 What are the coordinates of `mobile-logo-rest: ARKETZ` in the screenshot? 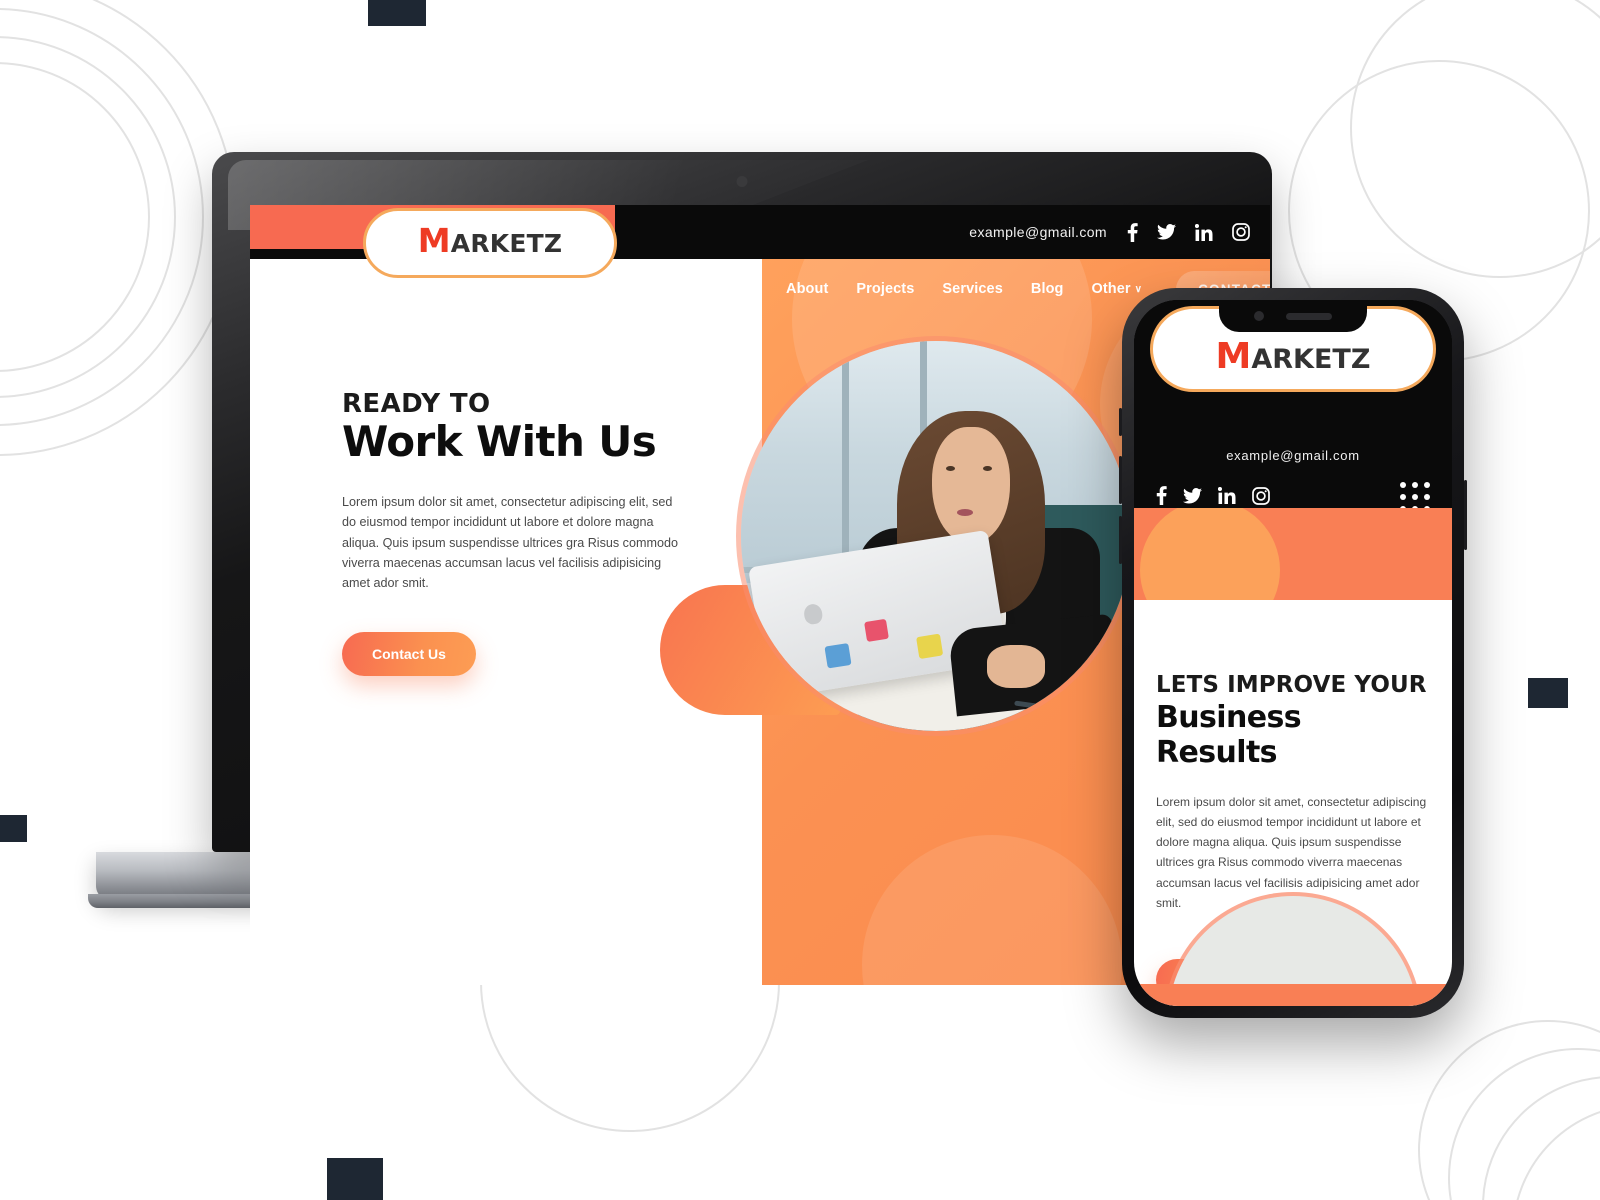 It's located at (1311, 359).